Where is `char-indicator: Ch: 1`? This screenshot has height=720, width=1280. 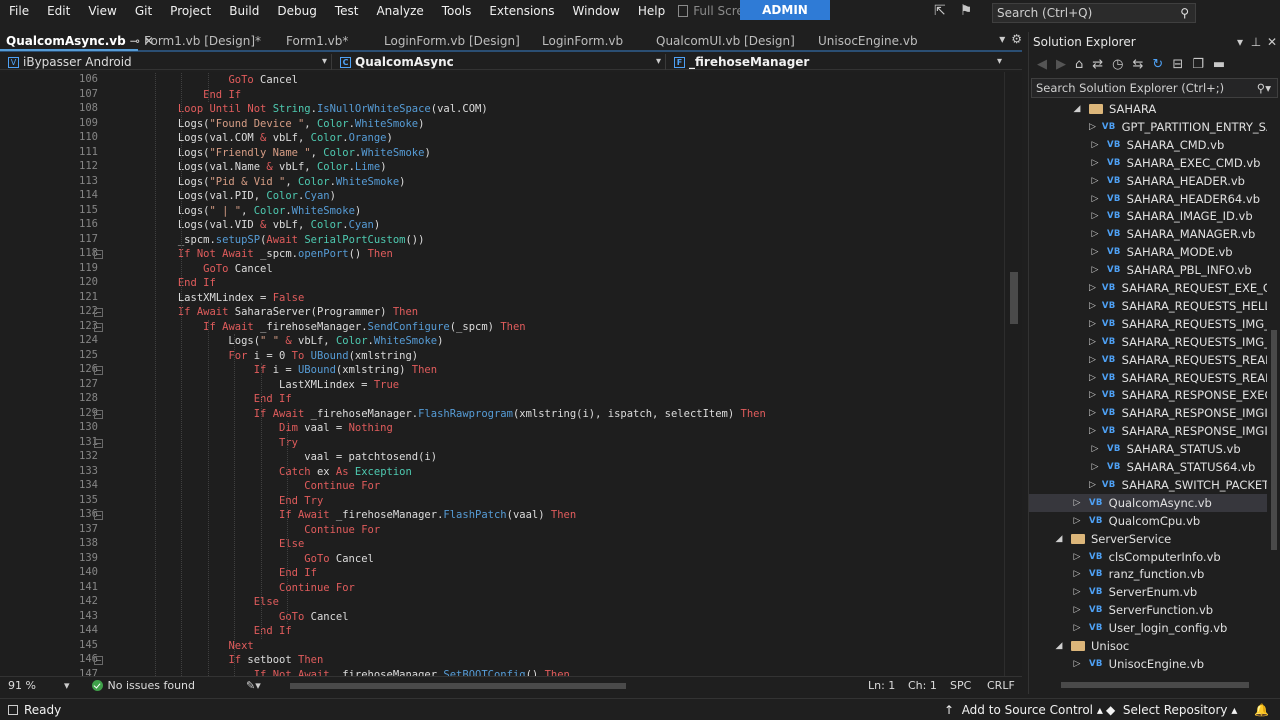
char-indicator: Ch: 1 is located at coordinates (922, 685).